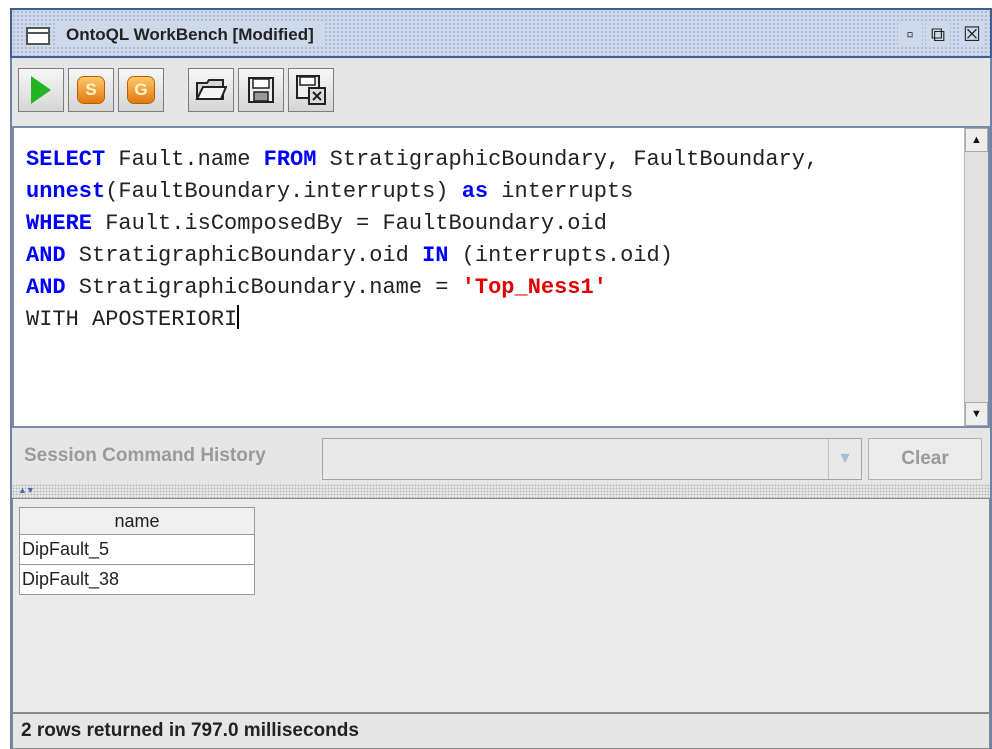 The height and width of the screenshot is (749, 992). Describe the element at coordinates (560, 255) in the screenshot. I see `sql-text: (interrupts.oid)` at that location.